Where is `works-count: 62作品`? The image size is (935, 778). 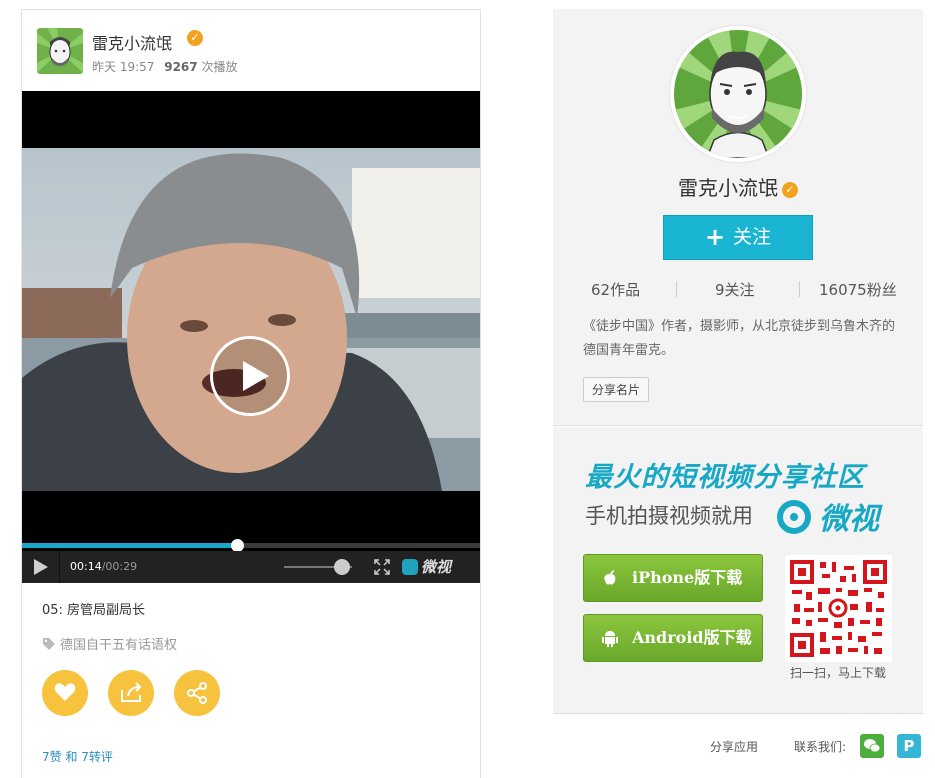
works-count: 62作品 is located at coordinates (615, 289).